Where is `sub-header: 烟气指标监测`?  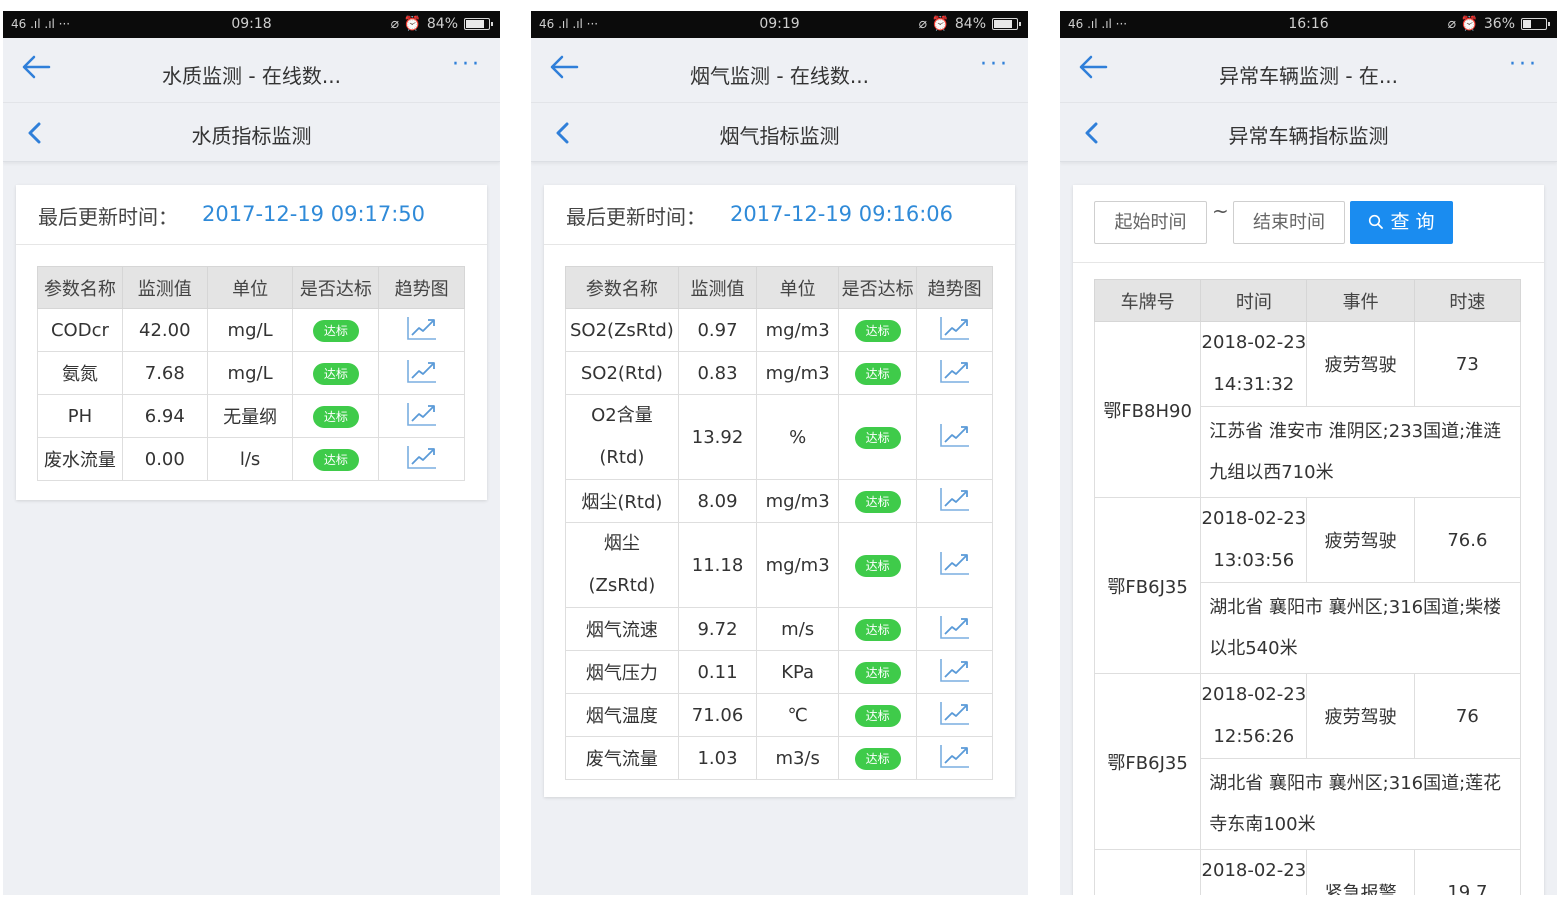 sub-header: 烟气指标监测 is located at coordinates (779, 132).